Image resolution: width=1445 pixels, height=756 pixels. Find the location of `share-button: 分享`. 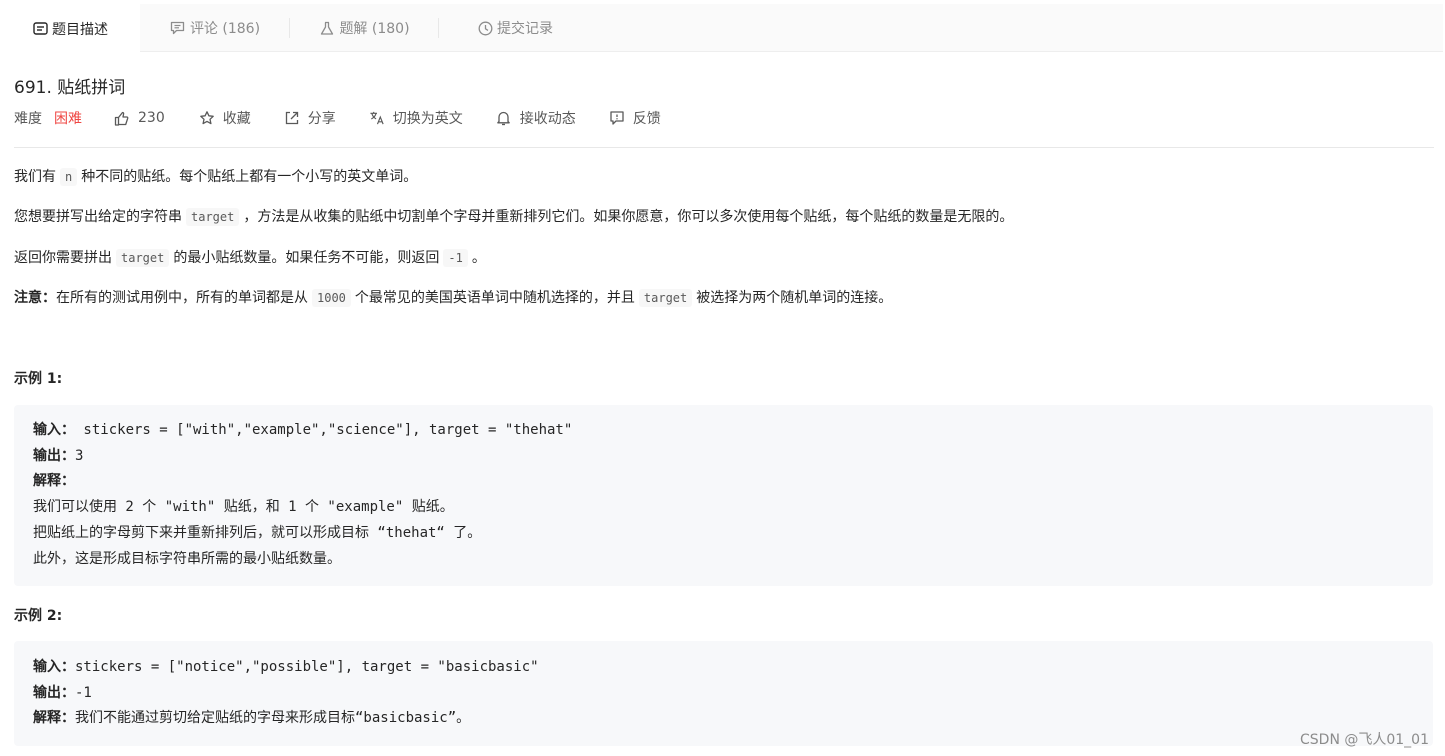

share-button: 分享 is located at coordinates (310, 118).